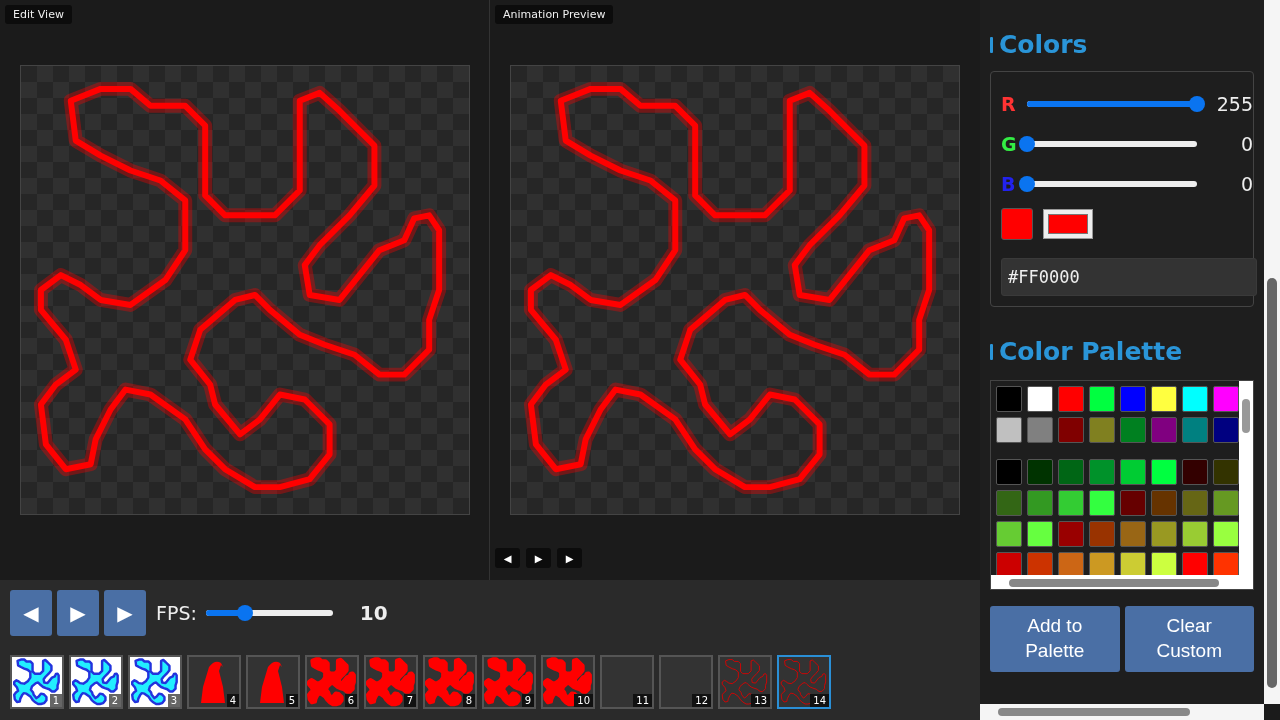  I want to click on color-picker-button, so click(1068, 224).